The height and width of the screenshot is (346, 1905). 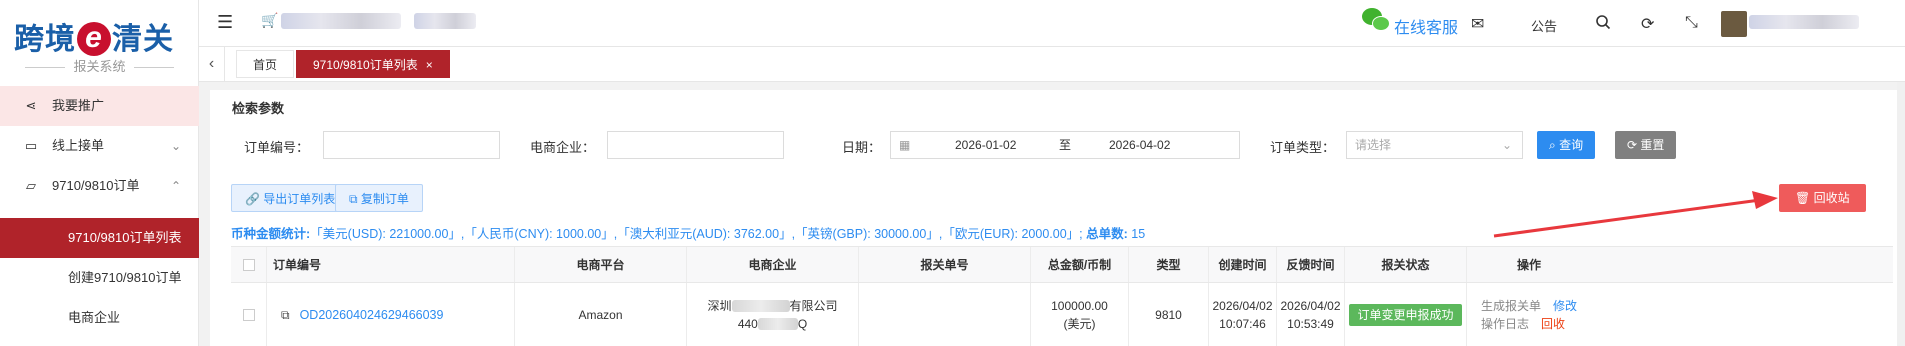 What do you see at coordinates (563, 147) in the screenshot?
I see `company-label: 电商企业：` at bounding box center [563, 147].